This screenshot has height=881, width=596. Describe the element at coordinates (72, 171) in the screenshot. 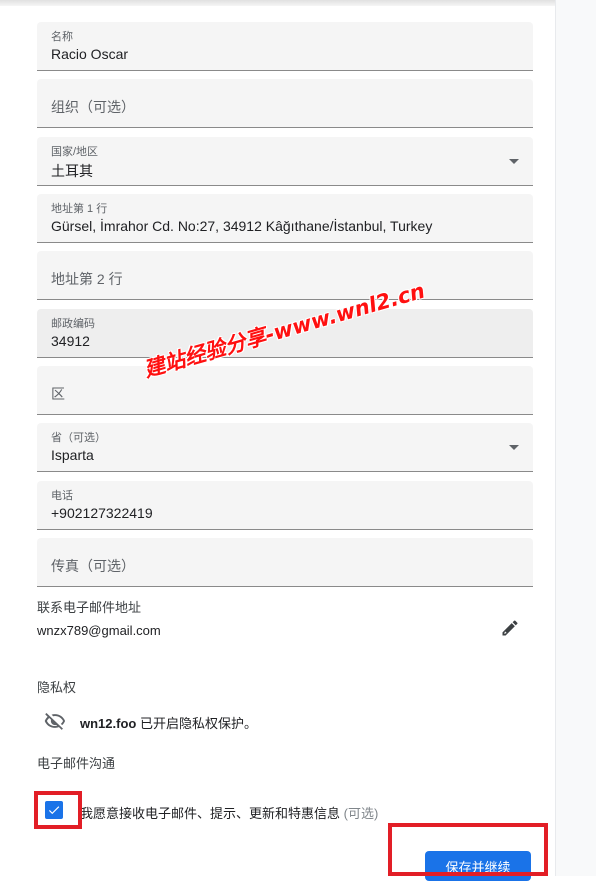

I see `country-value: 土耳其` at that location.